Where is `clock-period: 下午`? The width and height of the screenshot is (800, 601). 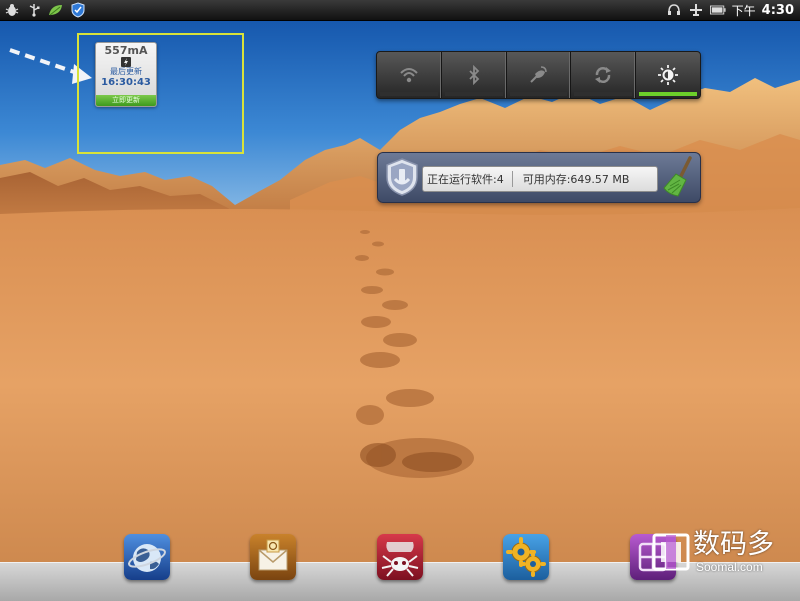
clock-period: 下午 is located at coordinates (743, 10).